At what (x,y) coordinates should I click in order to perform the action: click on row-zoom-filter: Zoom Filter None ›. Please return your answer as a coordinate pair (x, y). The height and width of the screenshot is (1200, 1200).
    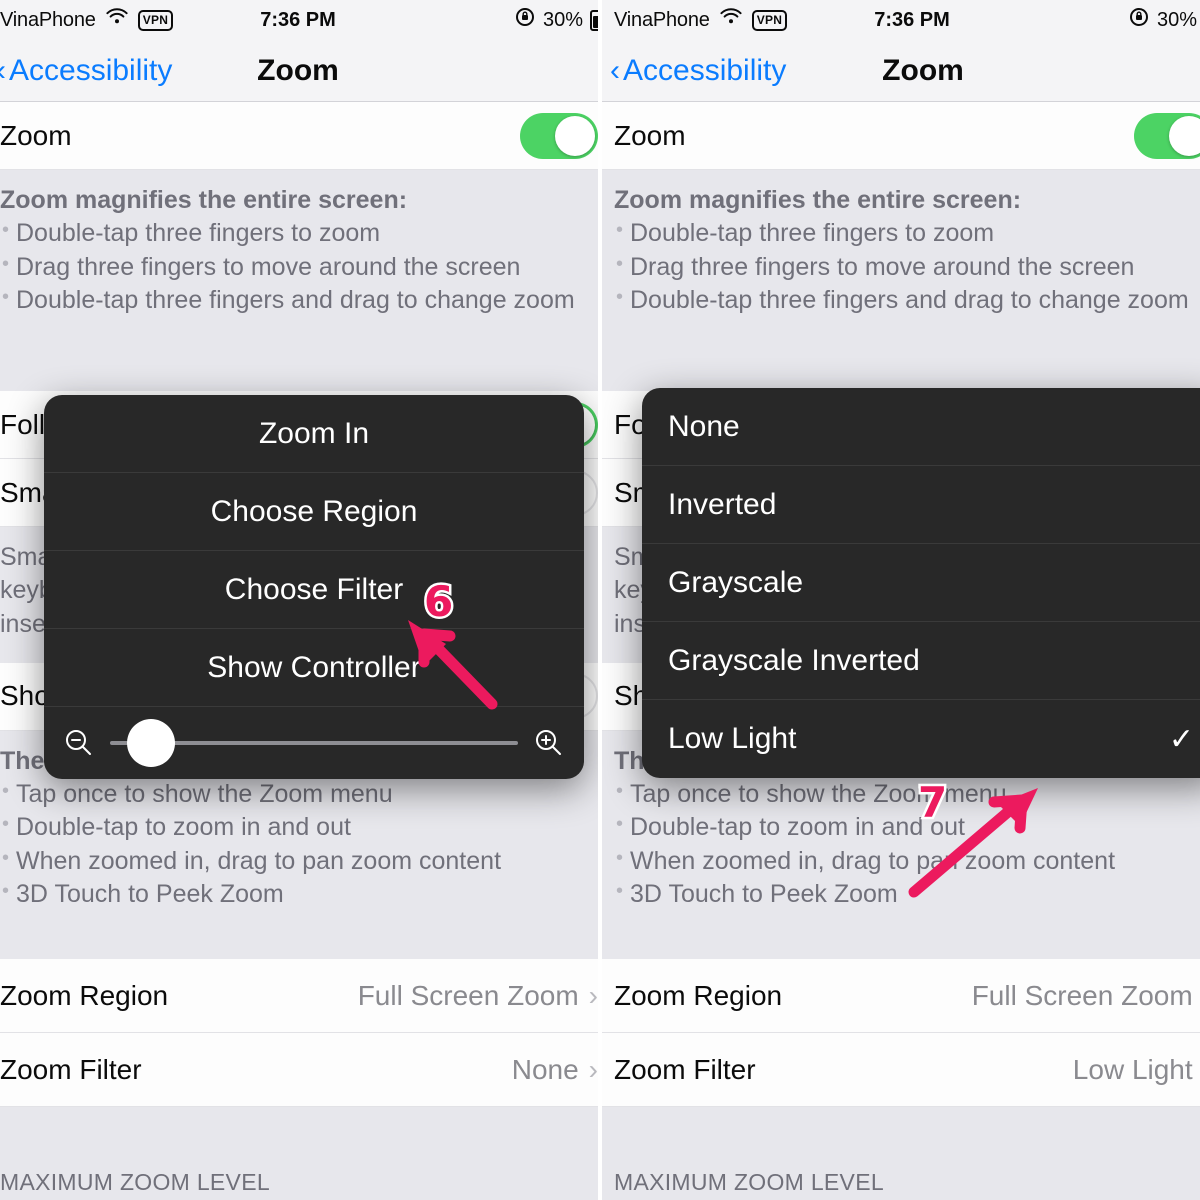
    Looking at the image, I should click on (299, 1070).